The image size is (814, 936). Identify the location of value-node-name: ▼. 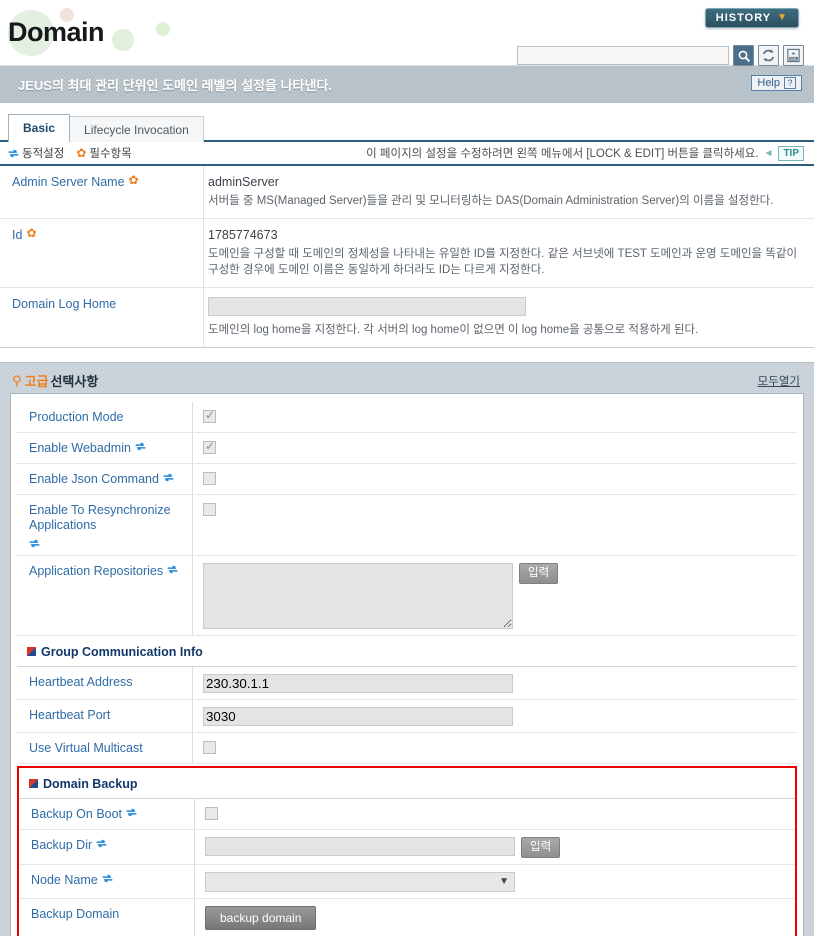
(495, 881).